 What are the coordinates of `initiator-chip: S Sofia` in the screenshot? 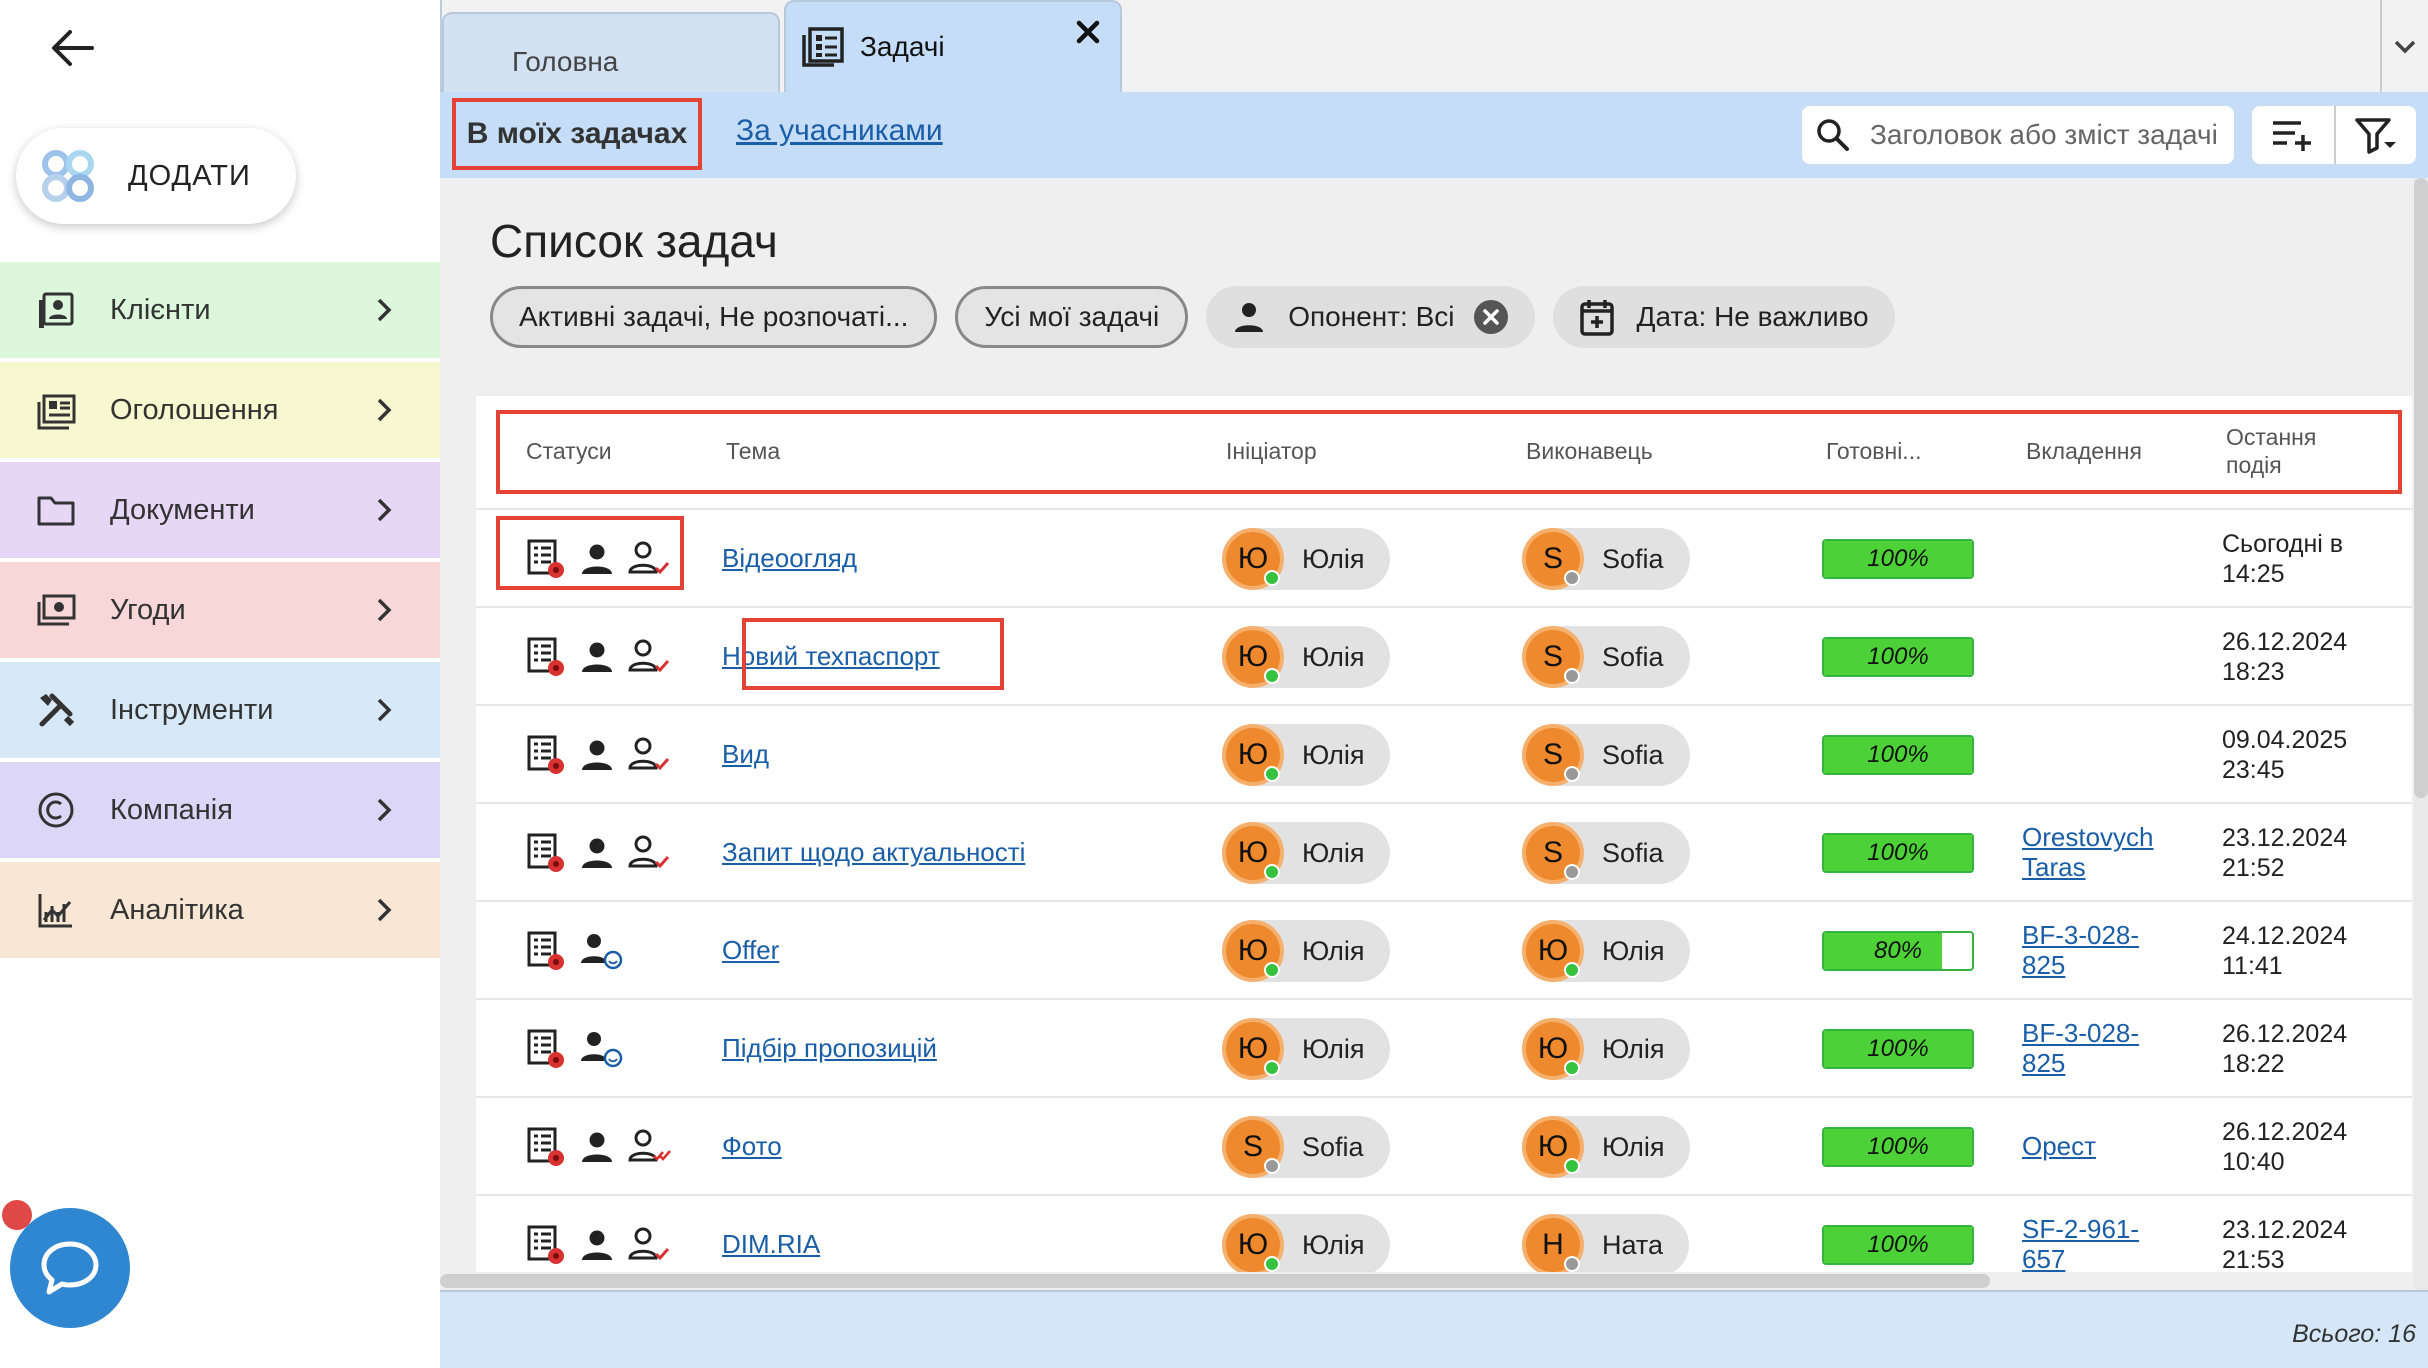 It's located at (1306, 1147).